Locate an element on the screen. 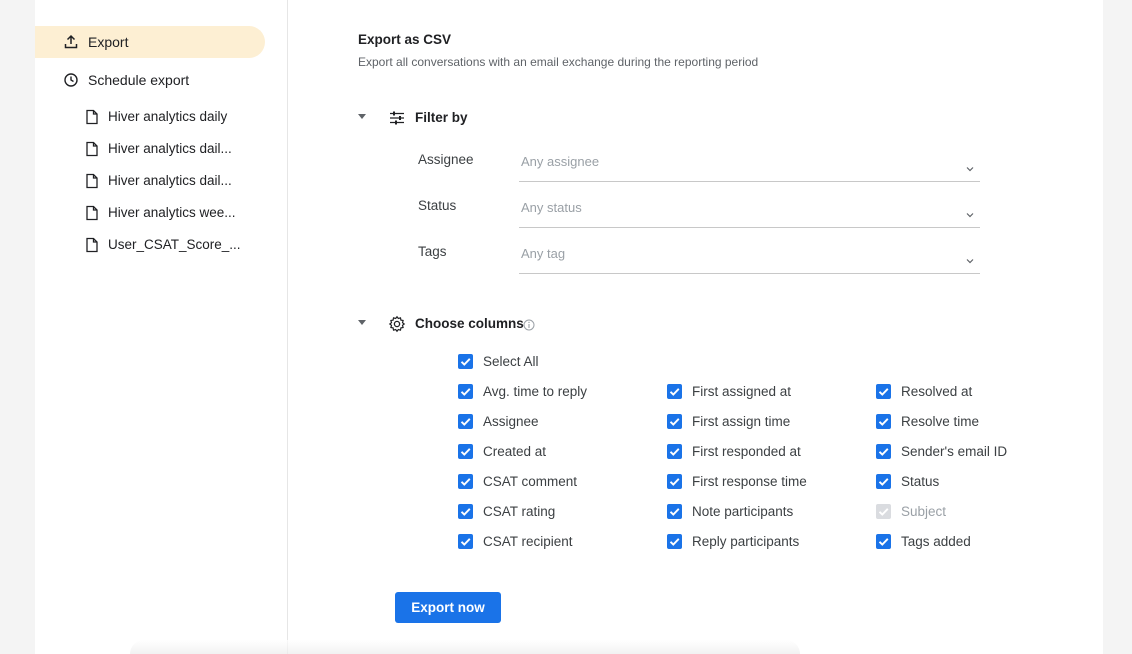  tags-select: Any tag is located at coordinates (749, 254).